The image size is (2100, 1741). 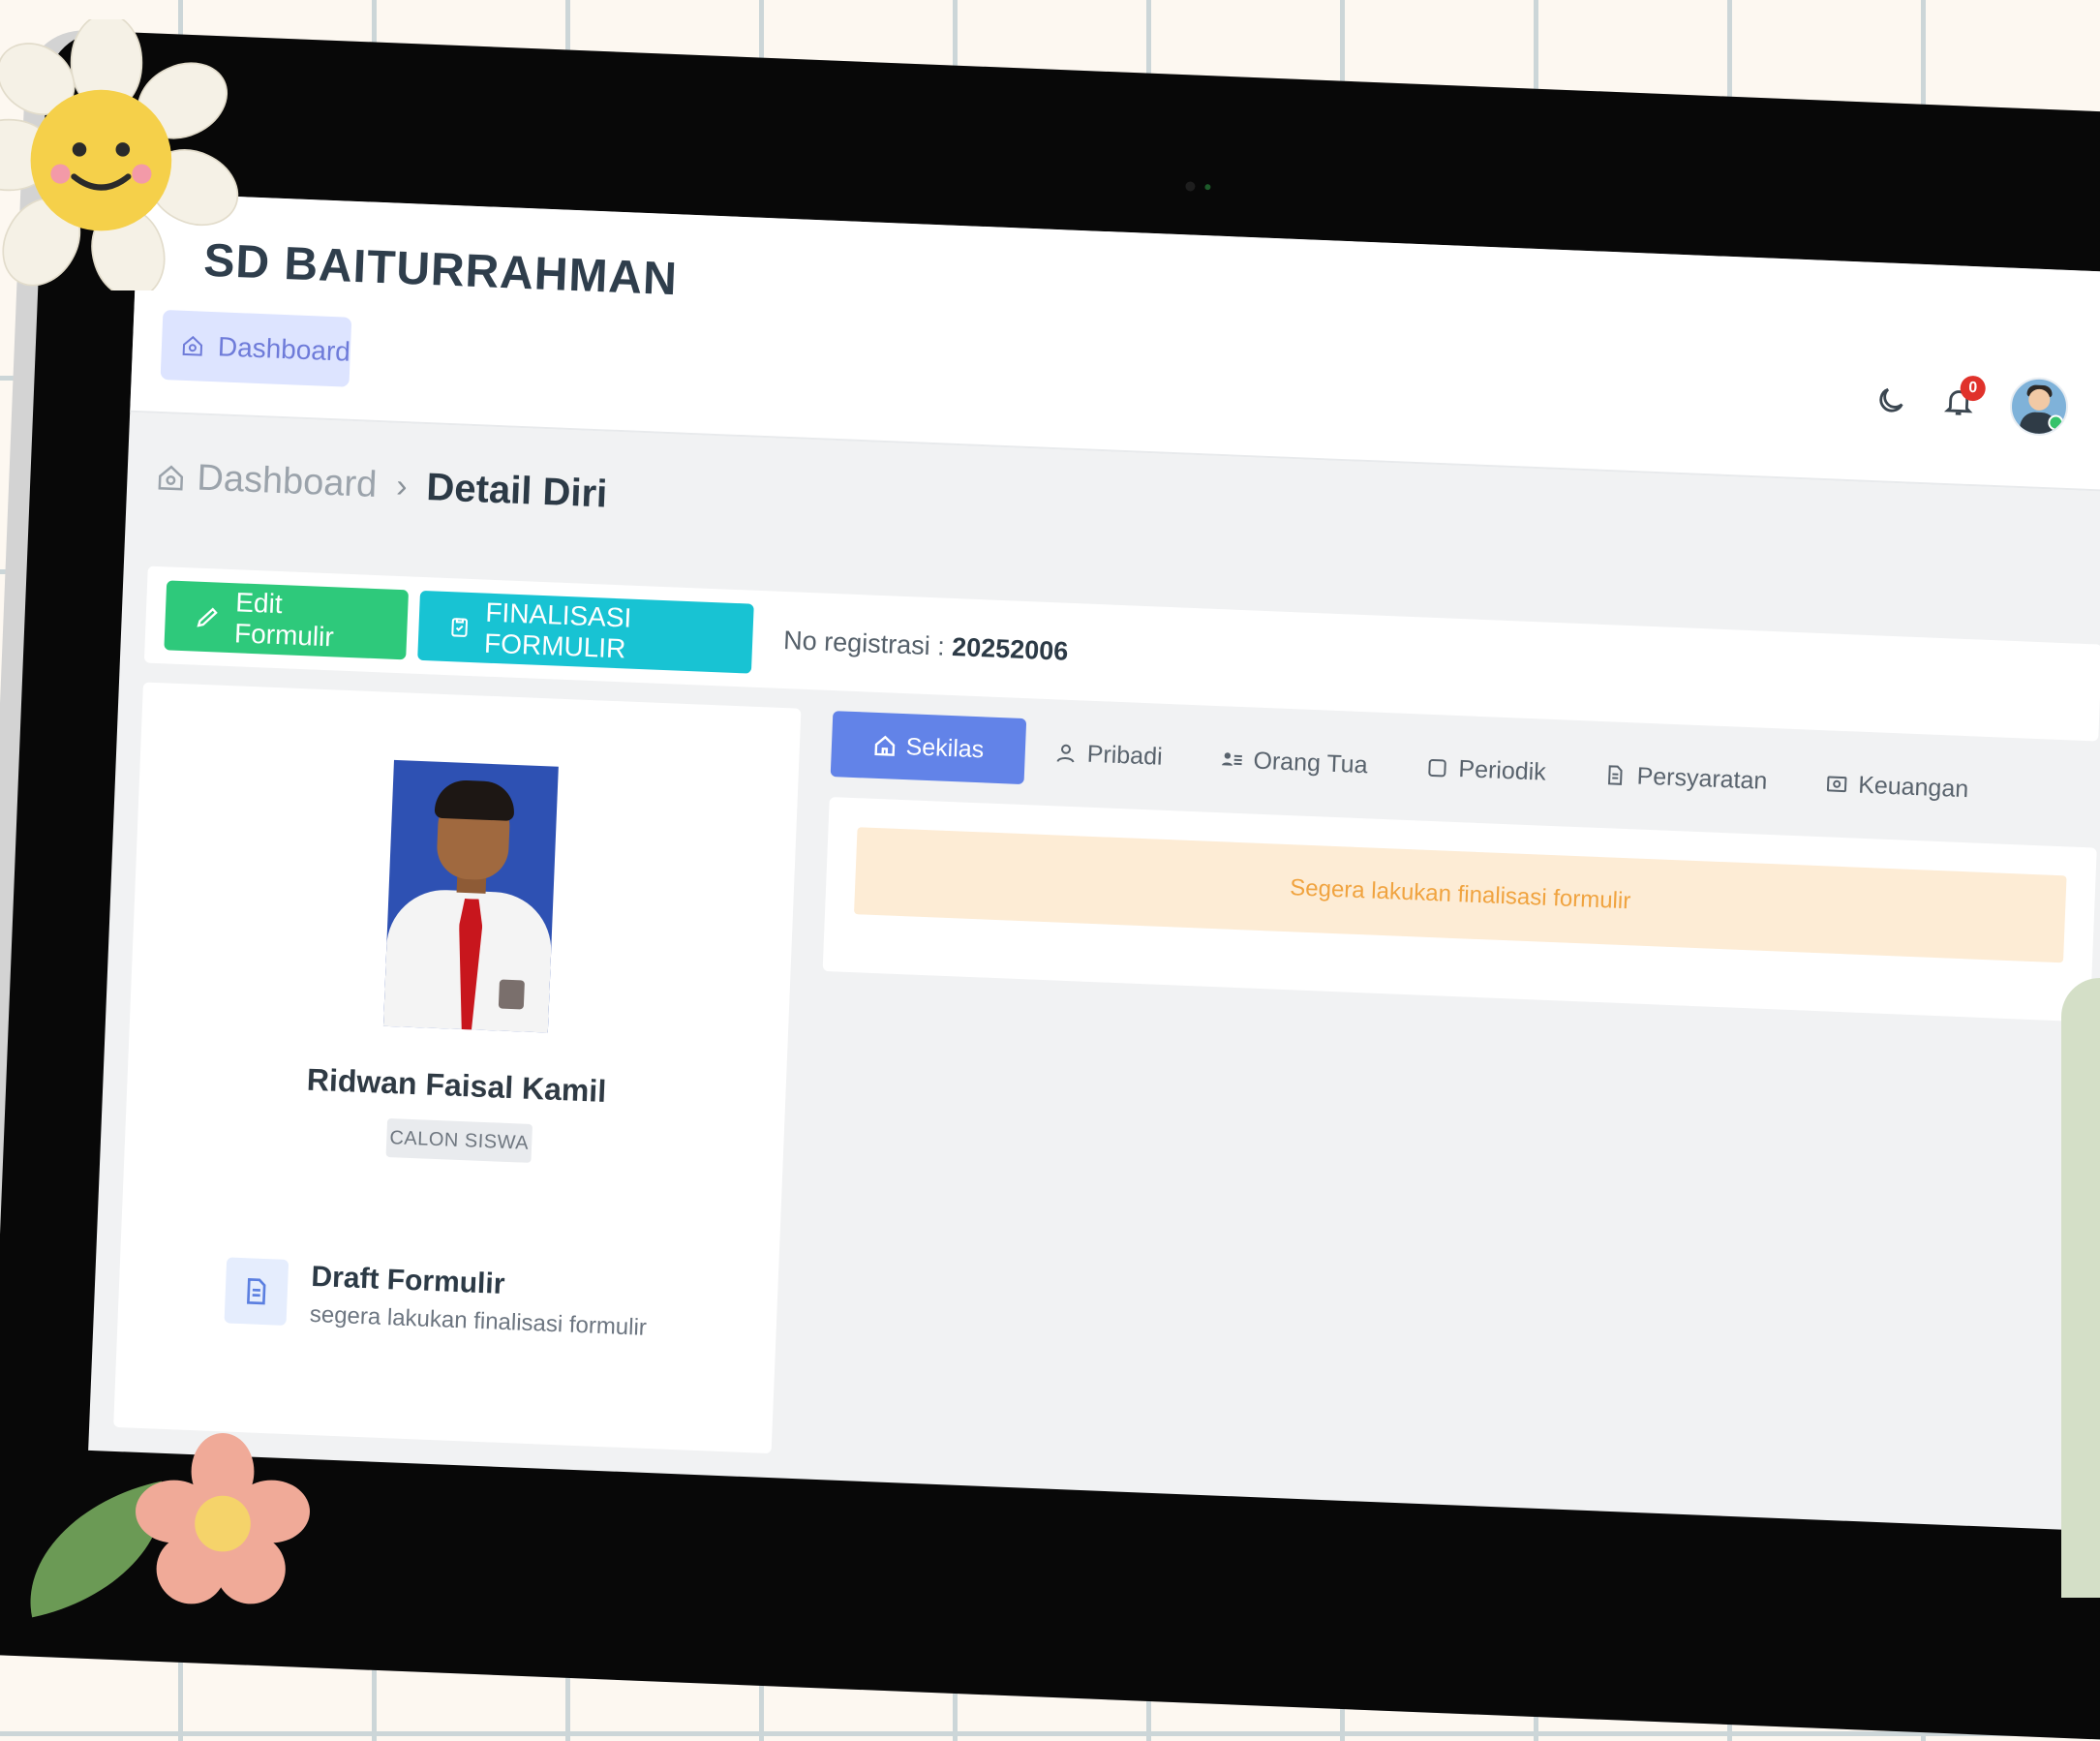 I want to click on user-icon, so click(x=1066, y=753).